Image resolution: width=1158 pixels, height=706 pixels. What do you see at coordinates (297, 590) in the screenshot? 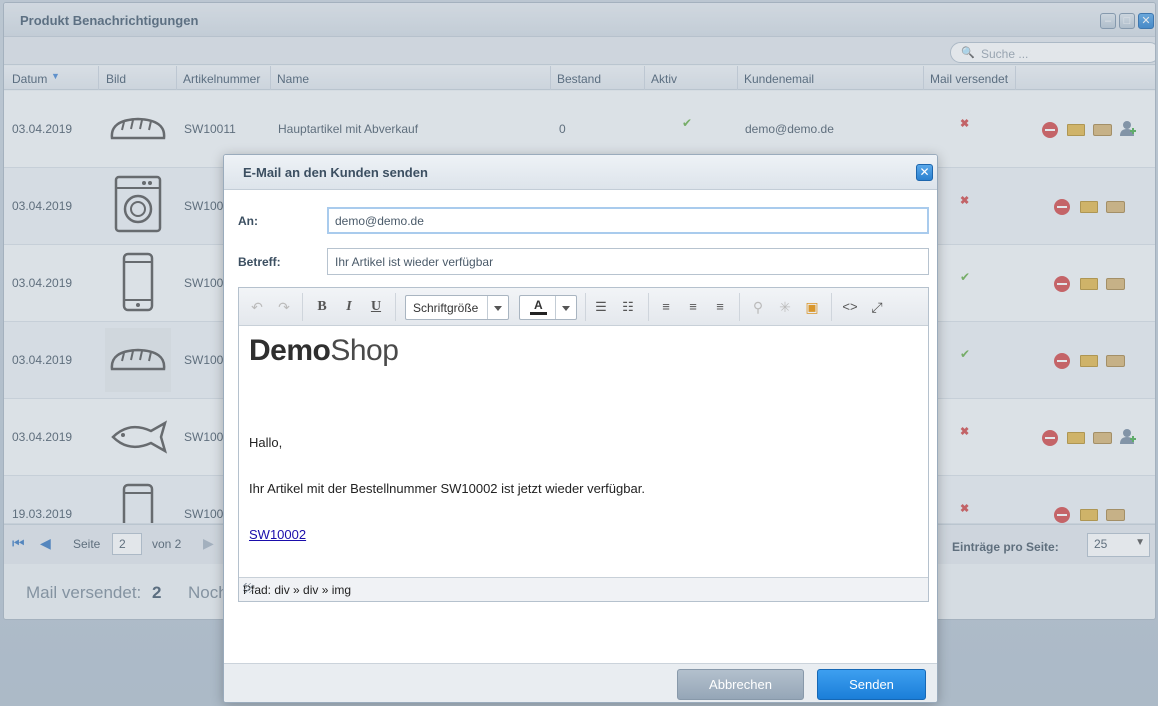
I see `element-path: Pfad: div » div » img` at bounding box center [297, 590].